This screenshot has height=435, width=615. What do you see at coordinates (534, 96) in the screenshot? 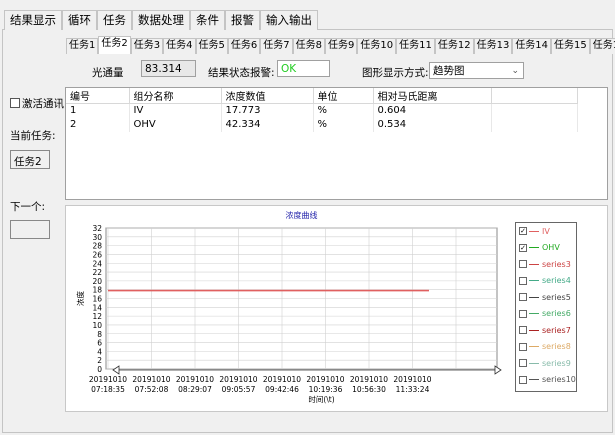
I see `col-header-empty` at bounding box center [534, 96].